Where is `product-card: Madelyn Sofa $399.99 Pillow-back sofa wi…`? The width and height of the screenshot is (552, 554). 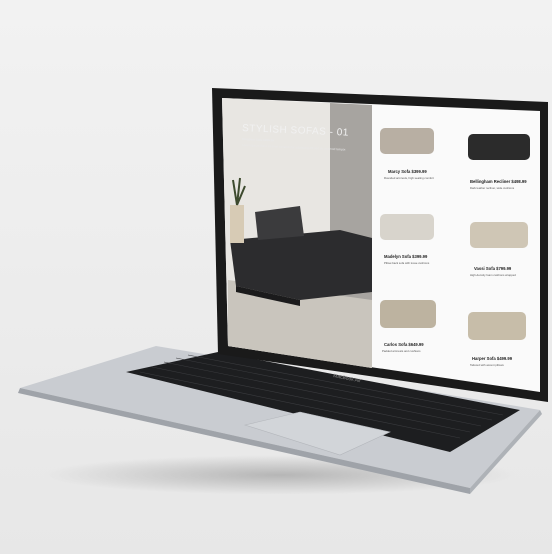 product-card: Madelyn Sofa $399.99 Pillow-back sofa wi… is located at coordinates (407, 239).